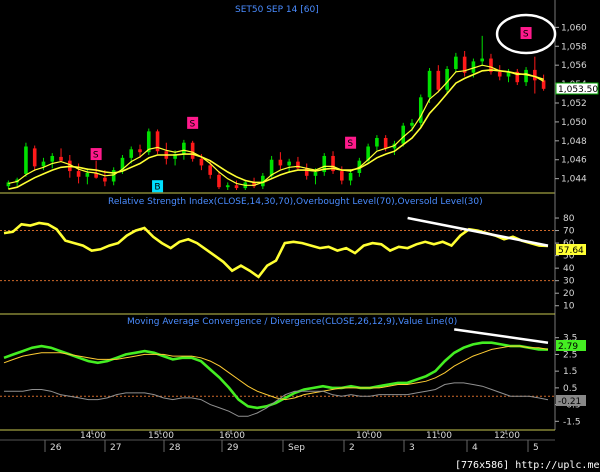  What do you see at coordinates (572, 422) in the screenshot?
I see `ytick-label: -1.5` at bounding box center [572, 422].